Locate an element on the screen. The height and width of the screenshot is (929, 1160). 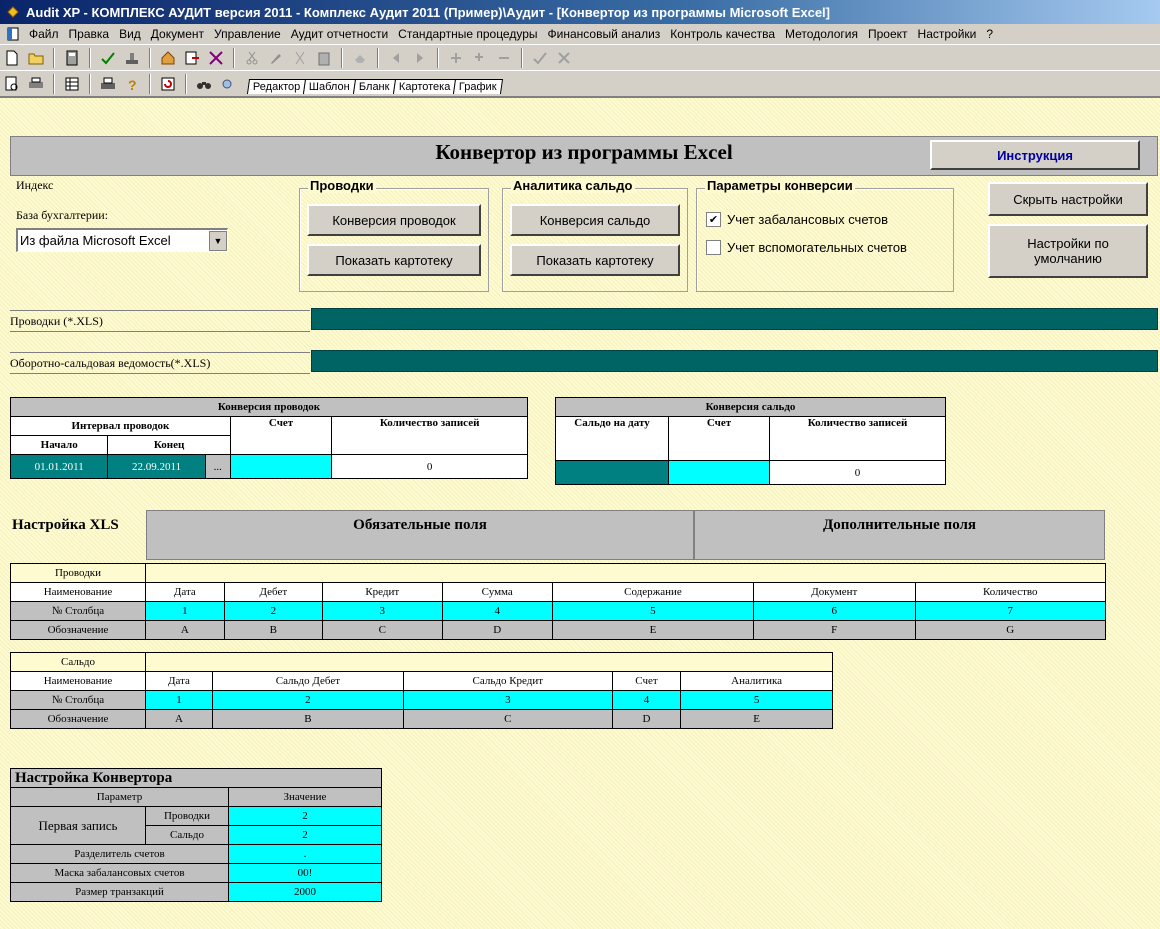
saldo-date-input is located at coordinates (612, 472).